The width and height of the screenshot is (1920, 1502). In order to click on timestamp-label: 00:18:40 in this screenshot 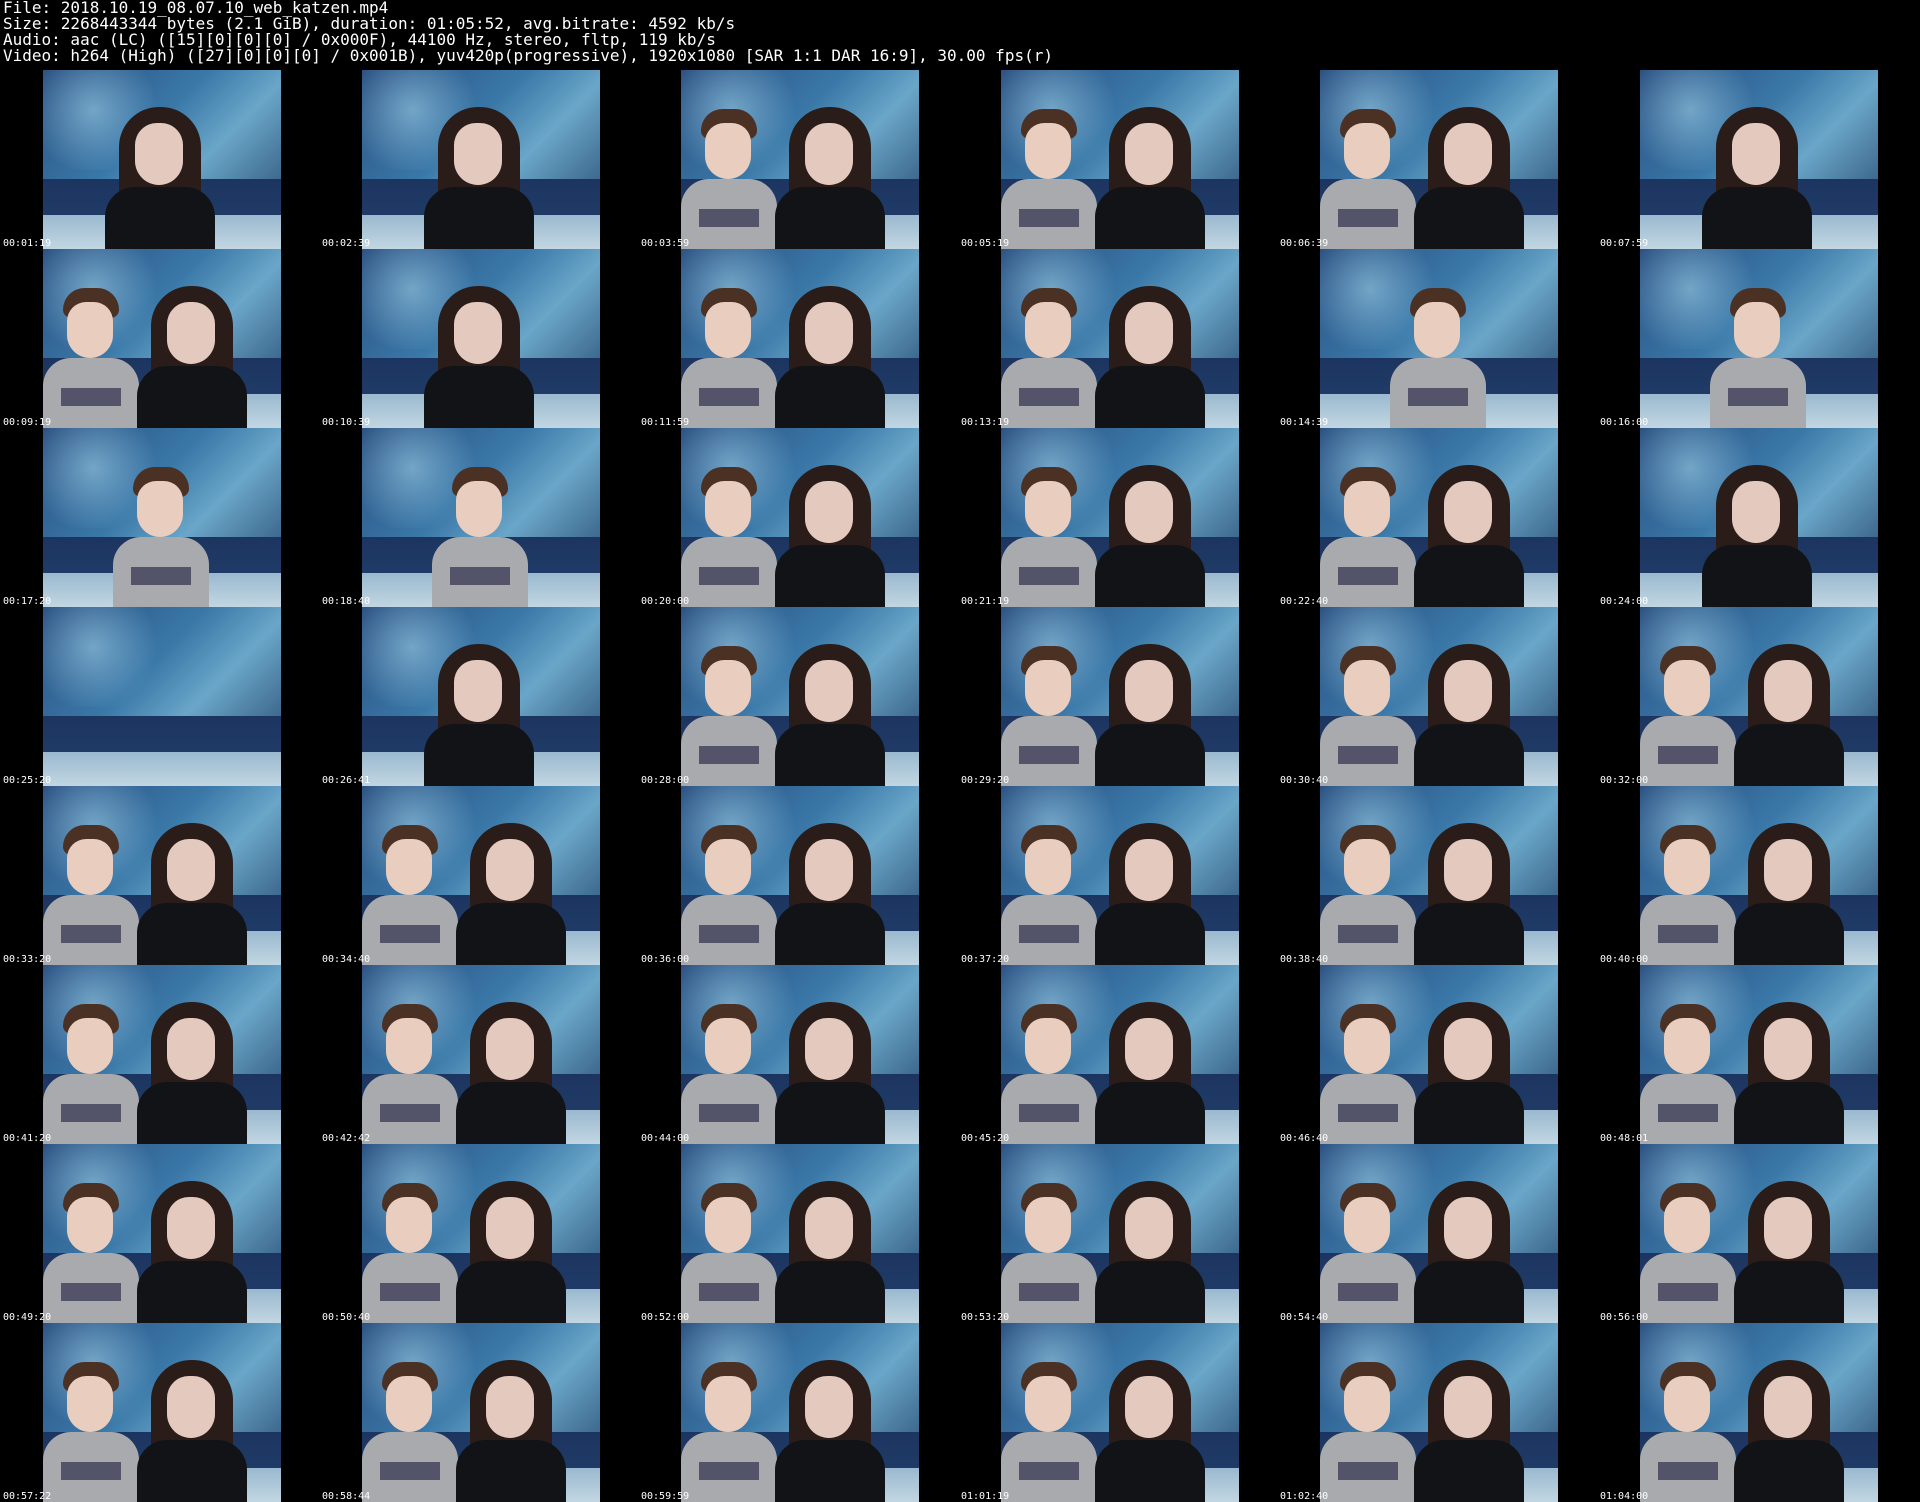, I will do `click(346, 601)`.